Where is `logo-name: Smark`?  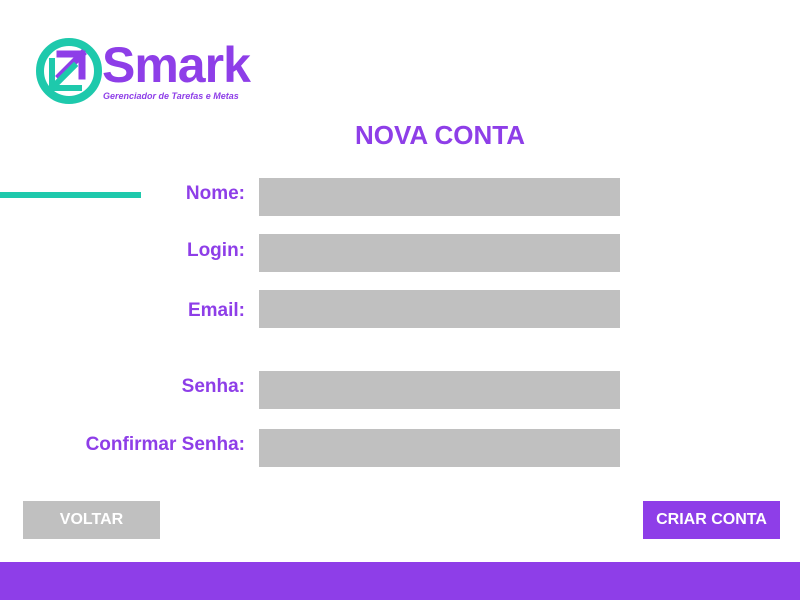
logo-name: Smark is located at coordinates (176, 65).